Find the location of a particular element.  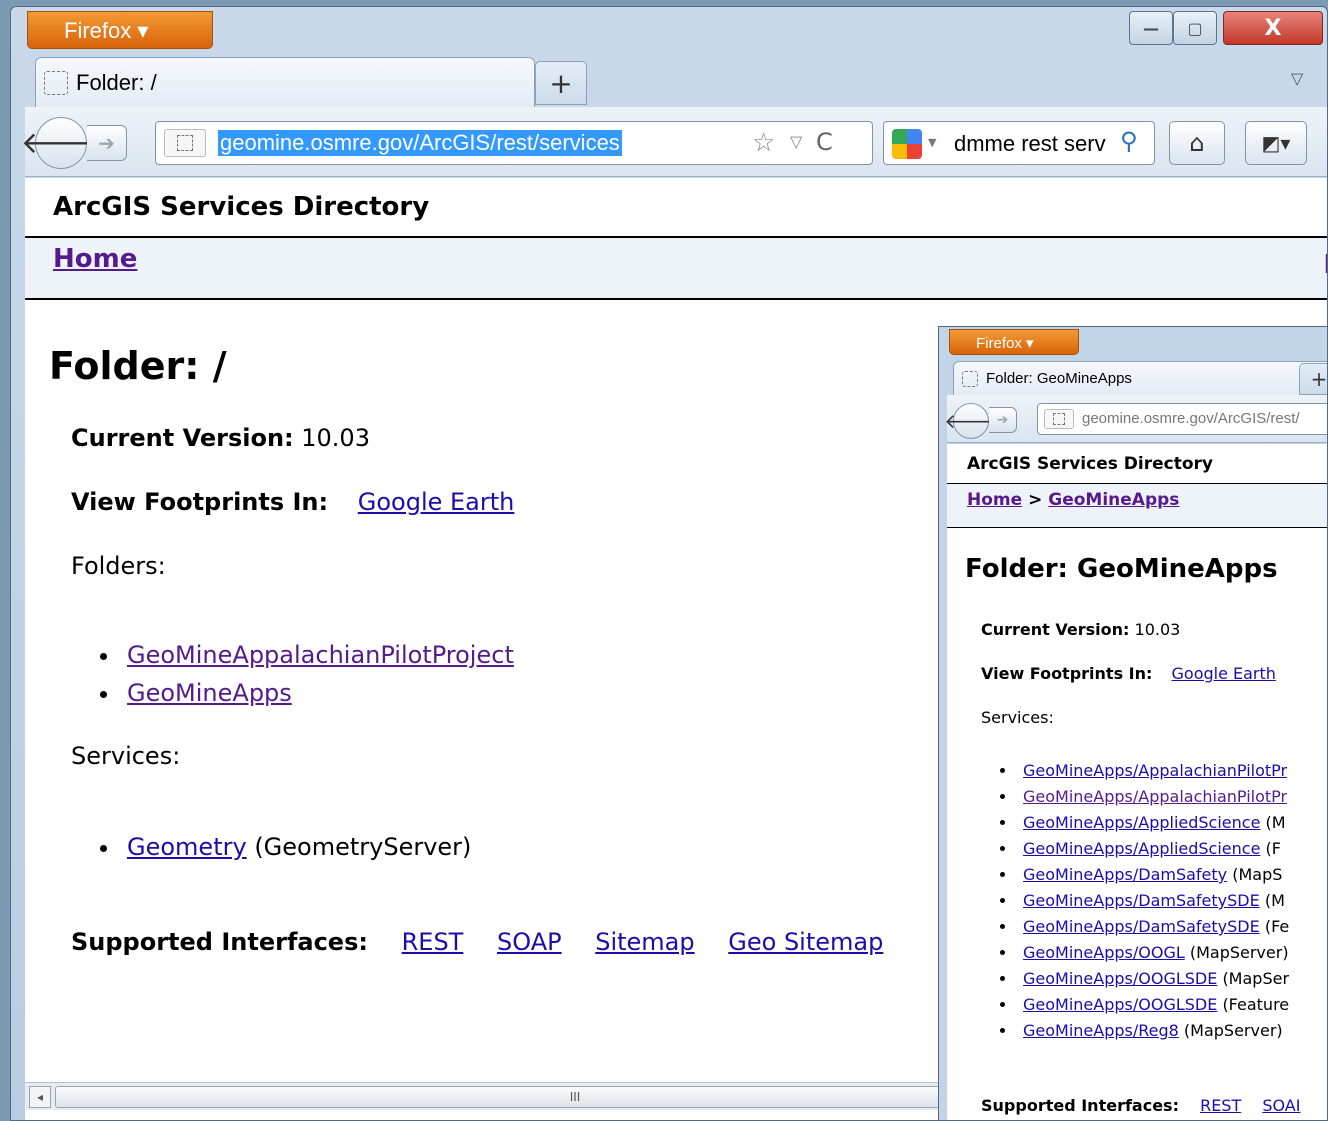

search-input: dmme rest serv is located at coordinates (1030, 144).